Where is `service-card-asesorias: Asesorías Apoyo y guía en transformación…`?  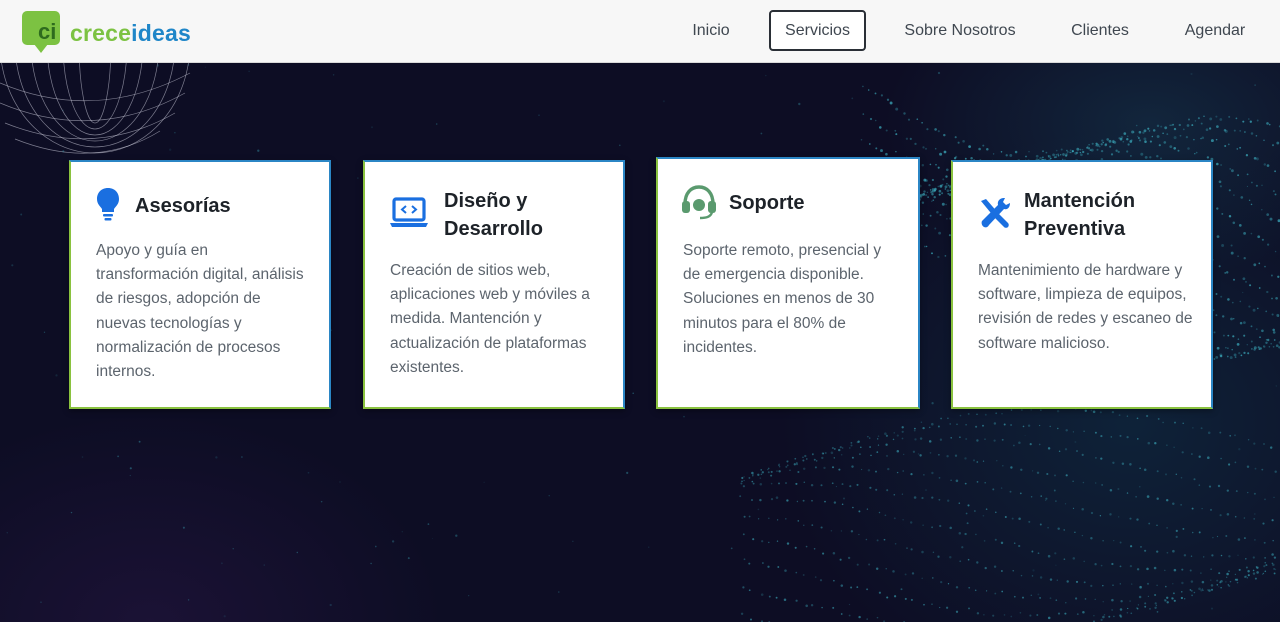
service-card-asesorias: Asesorías Apoyo y guía en transformación… is located at coordinates (200, 284).